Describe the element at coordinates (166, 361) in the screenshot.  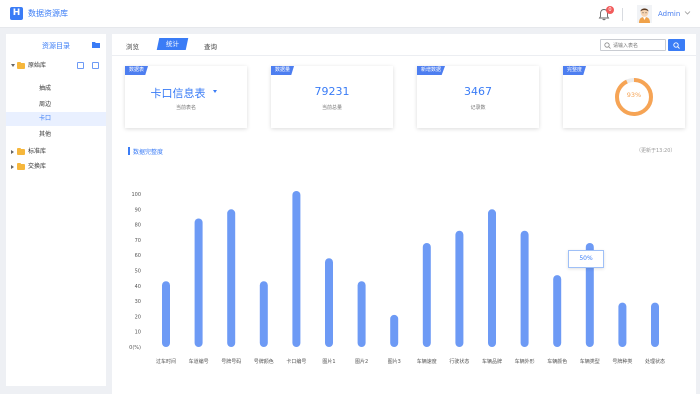
I see `x-tick-label: 过车时间` at that location.